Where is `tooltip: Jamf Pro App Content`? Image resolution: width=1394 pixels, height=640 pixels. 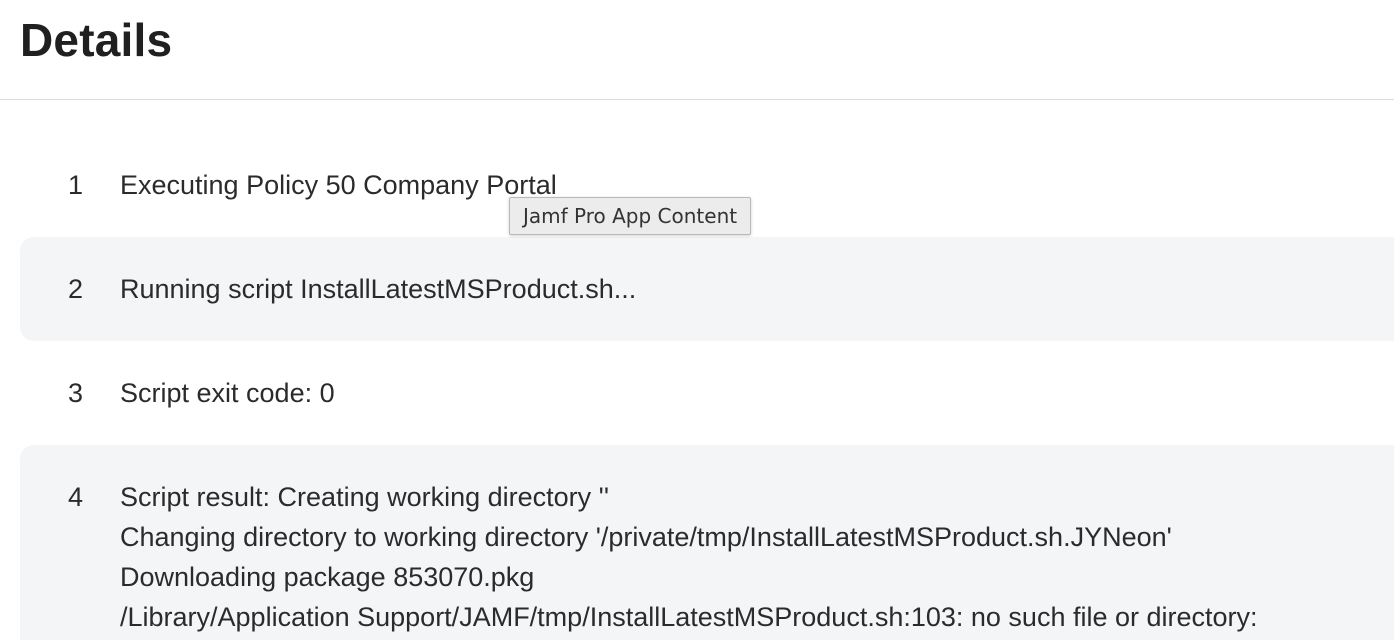 tooltip: Jamf Pro App Content is located at coordinates (630, 216).